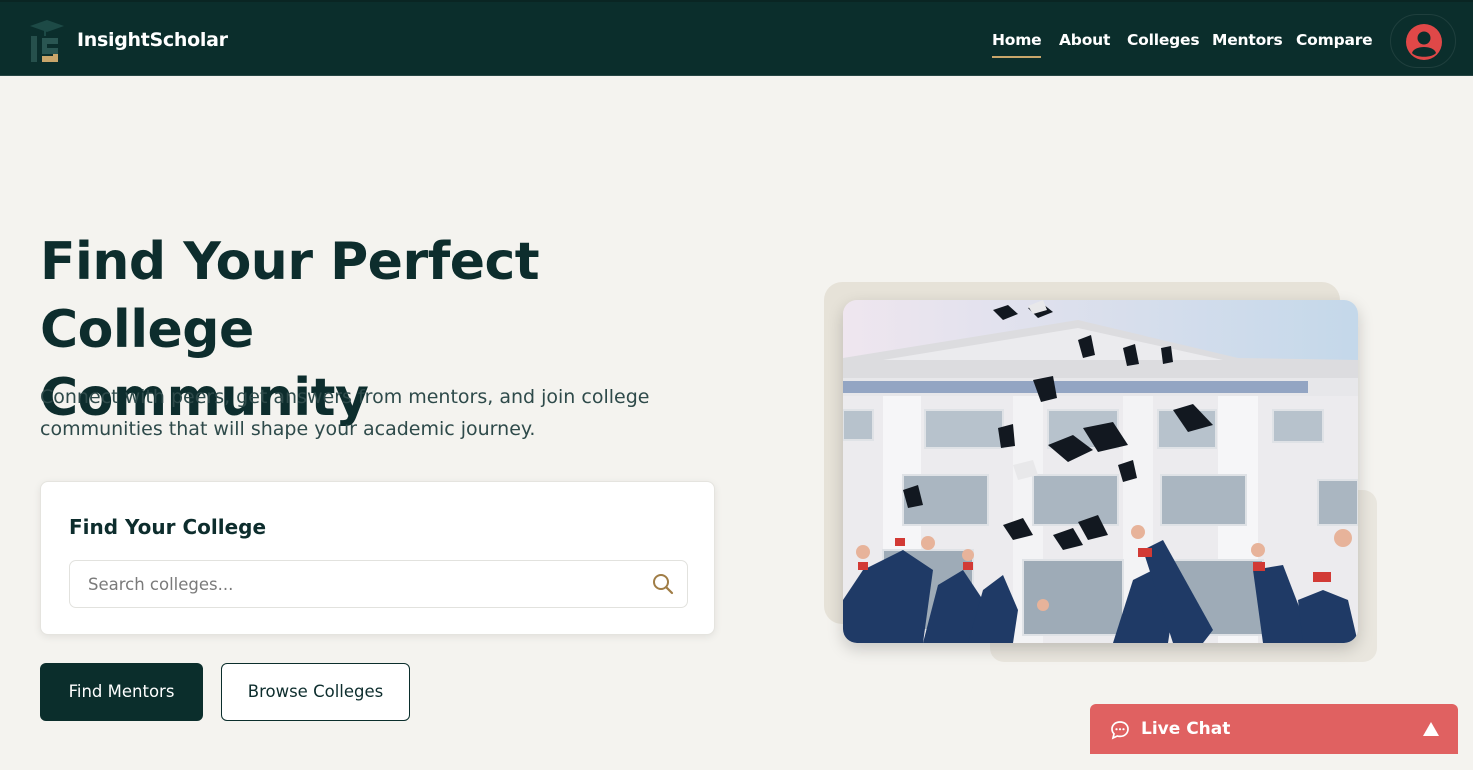 The image size is (1473, 770). I want to click on nav-colleges: Colleges, so click(1163, 40).